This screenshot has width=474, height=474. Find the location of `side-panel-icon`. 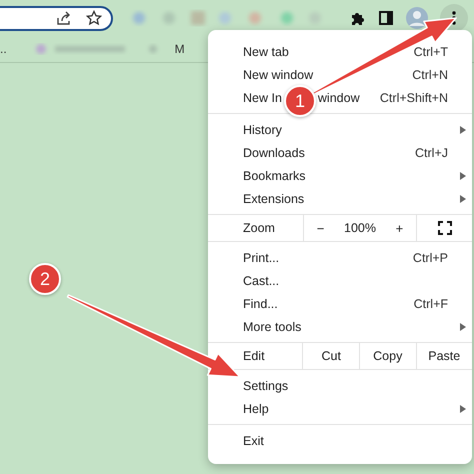

side-panel-icon is located at coordinates (386, 18).